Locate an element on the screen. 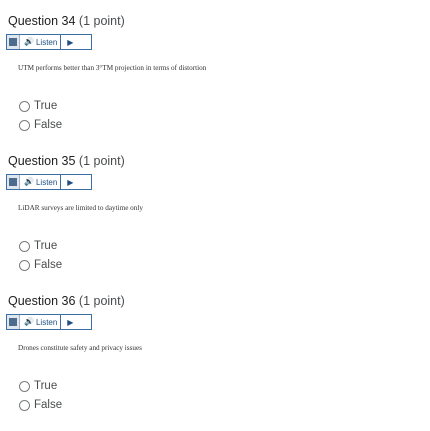 This screenshot has width=430, height=431. question-title: Question 34 (1 point) is located at coordinates (66, 21).